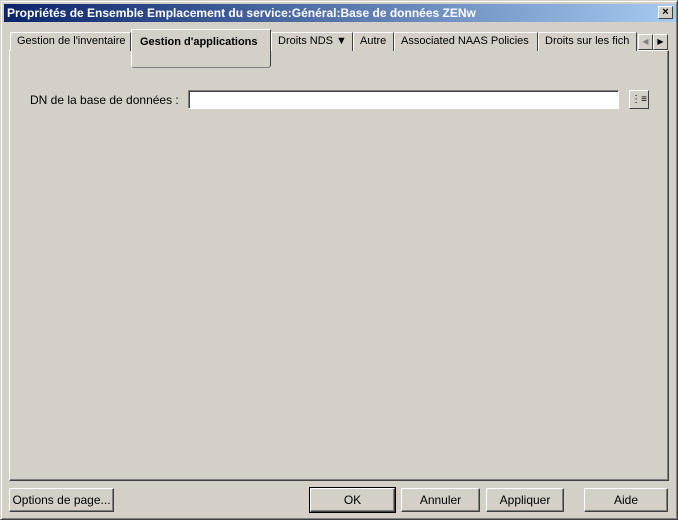 This screenshot has height=520, width=678. I want to click on tab-gestion-inventaire: Gestion de l'inventaire, so click(70, 41).